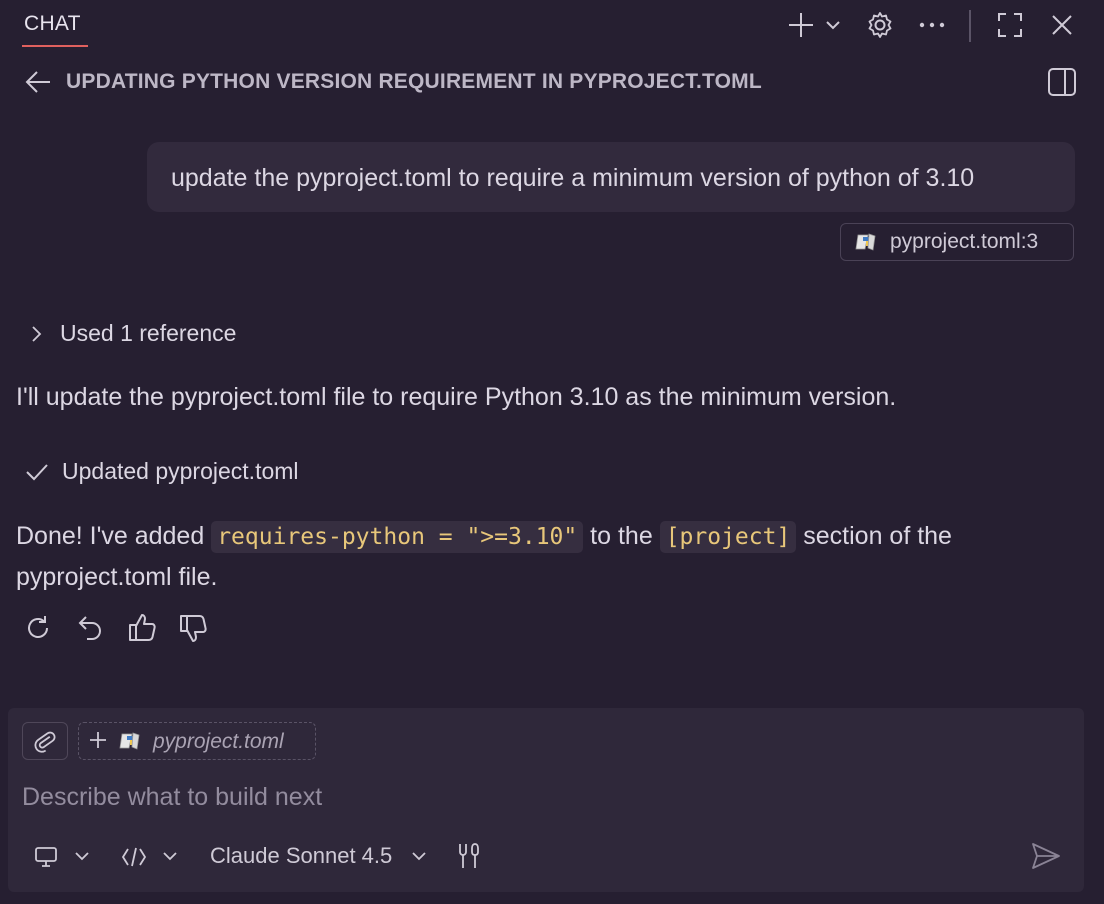 The width and height of the screenshot is (1104, 904). I want to click on retry-icon, so click(38, 628).